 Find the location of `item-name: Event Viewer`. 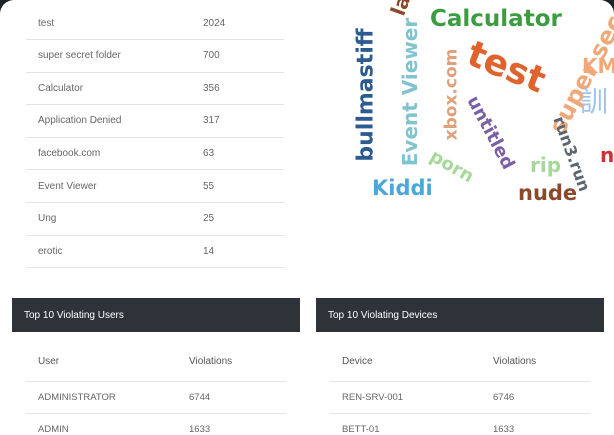

item-name: Event Viewer is located at coordinates (67, 186).